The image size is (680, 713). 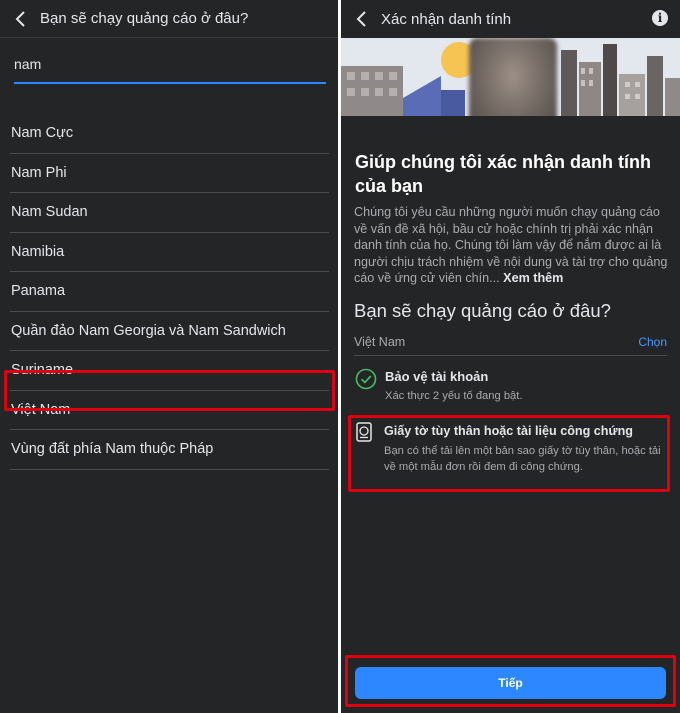 I want to click on blurred-profile-photo, so click(x=513, y=77).